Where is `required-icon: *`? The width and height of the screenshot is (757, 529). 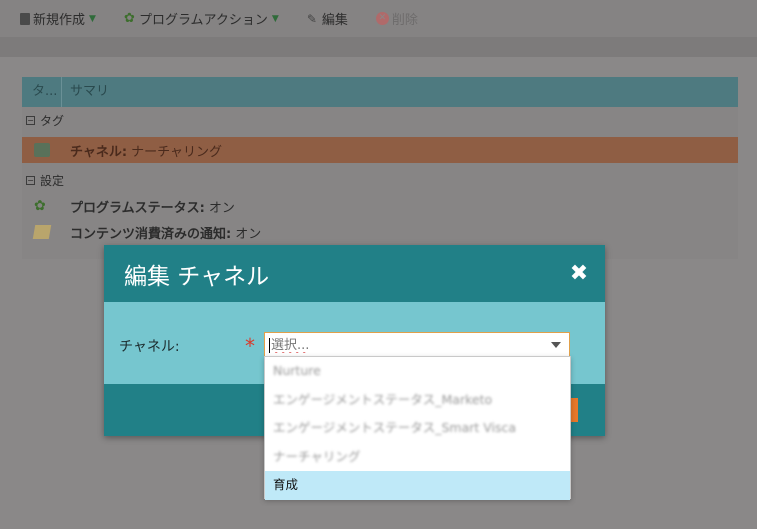 required-icon: * is located at coordinates (250, 346).